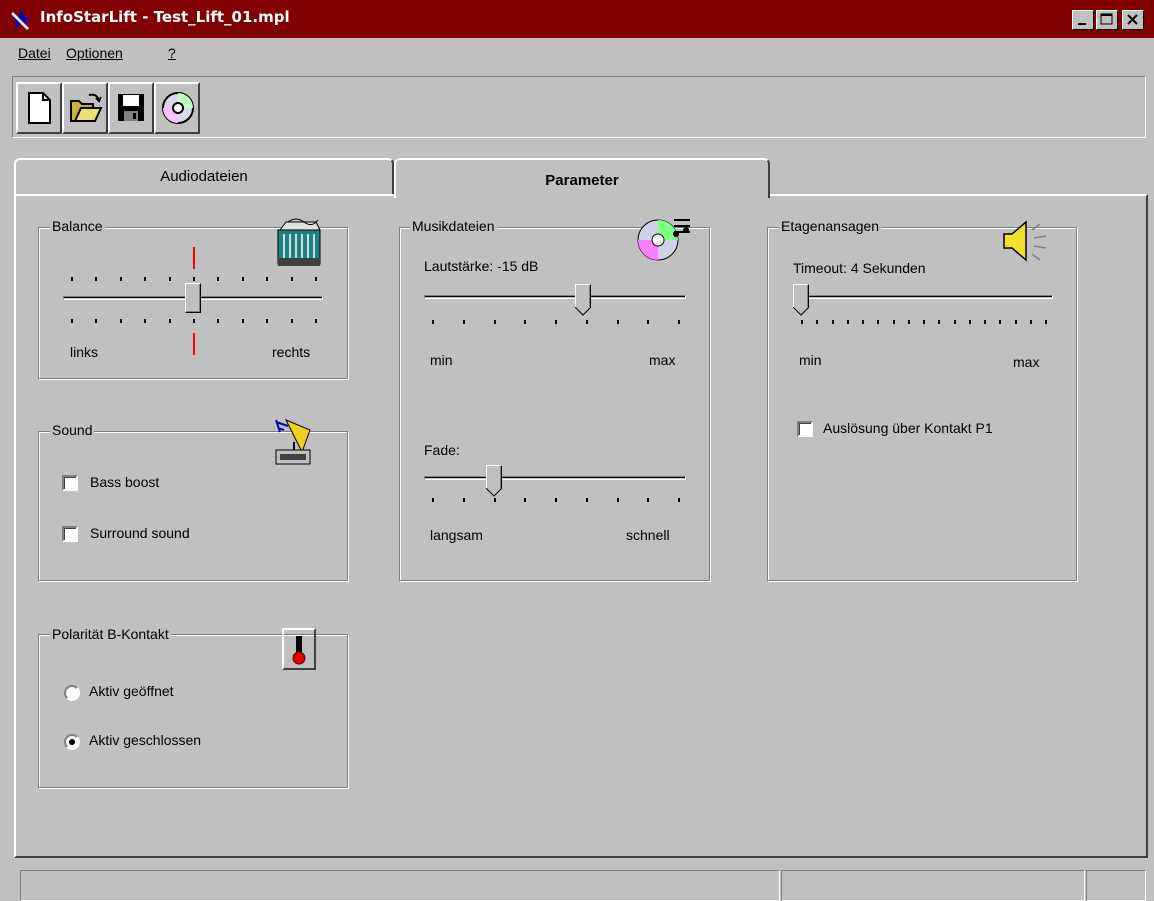  I want to click on timeout-label: Timeout: 4 Sekunden, so click(859, 268).